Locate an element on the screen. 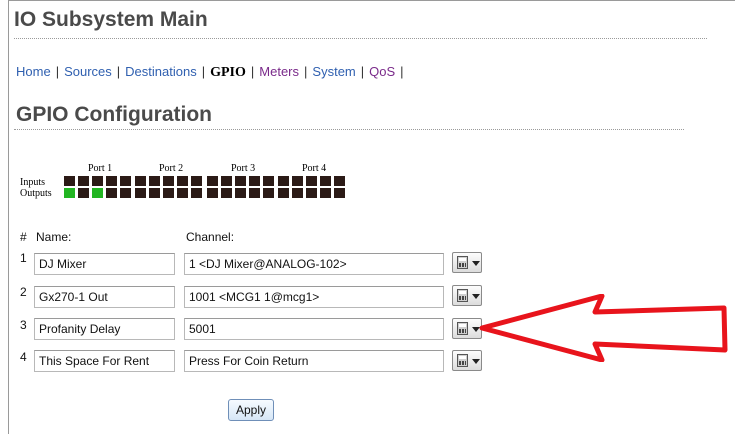  port-label: Port 3 is located at coordinates (243, 168).